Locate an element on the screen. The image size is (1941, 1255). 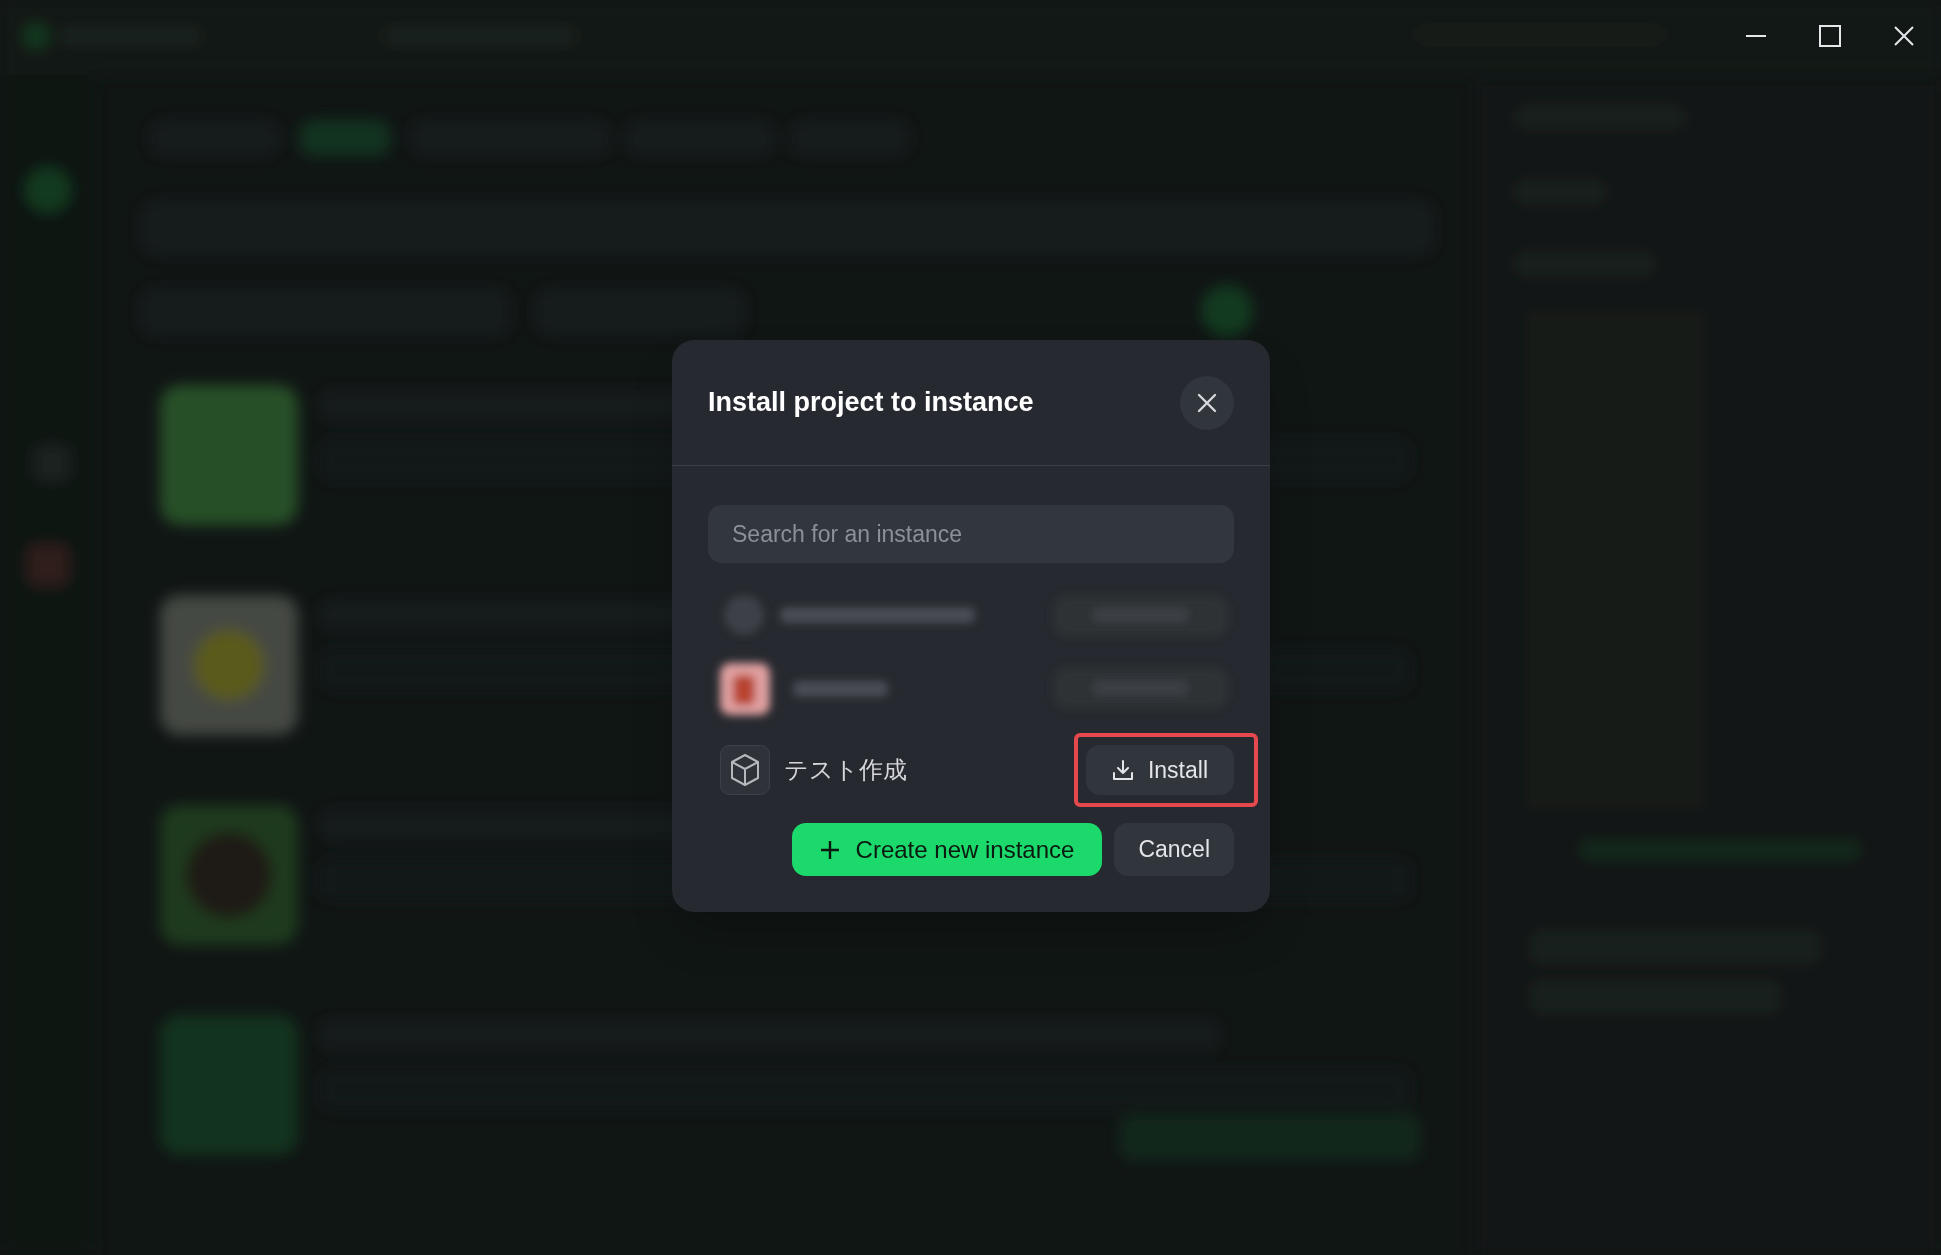
dialog-title: Install project to instance is located at coordinates (871, 403).